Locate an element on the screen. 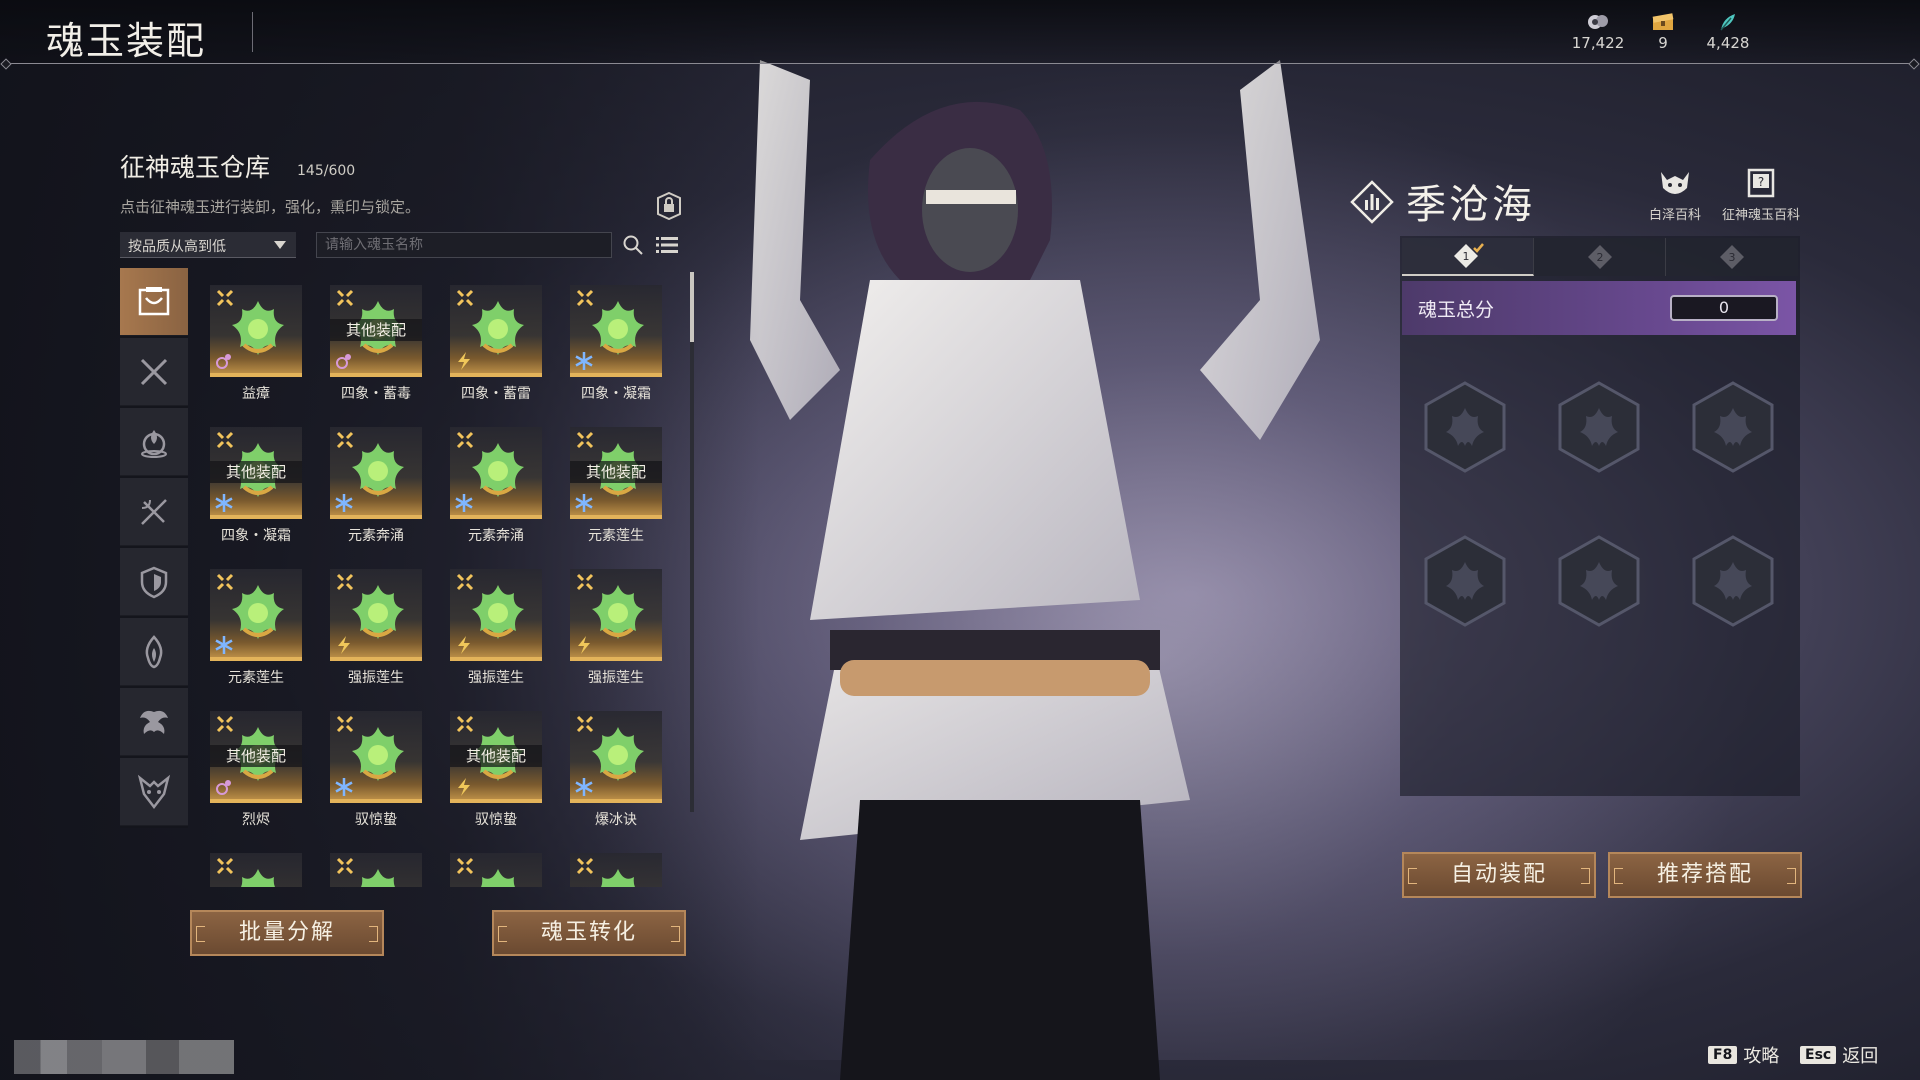  jade-item: 爆冰诀 is located at coordinates (616, 776).